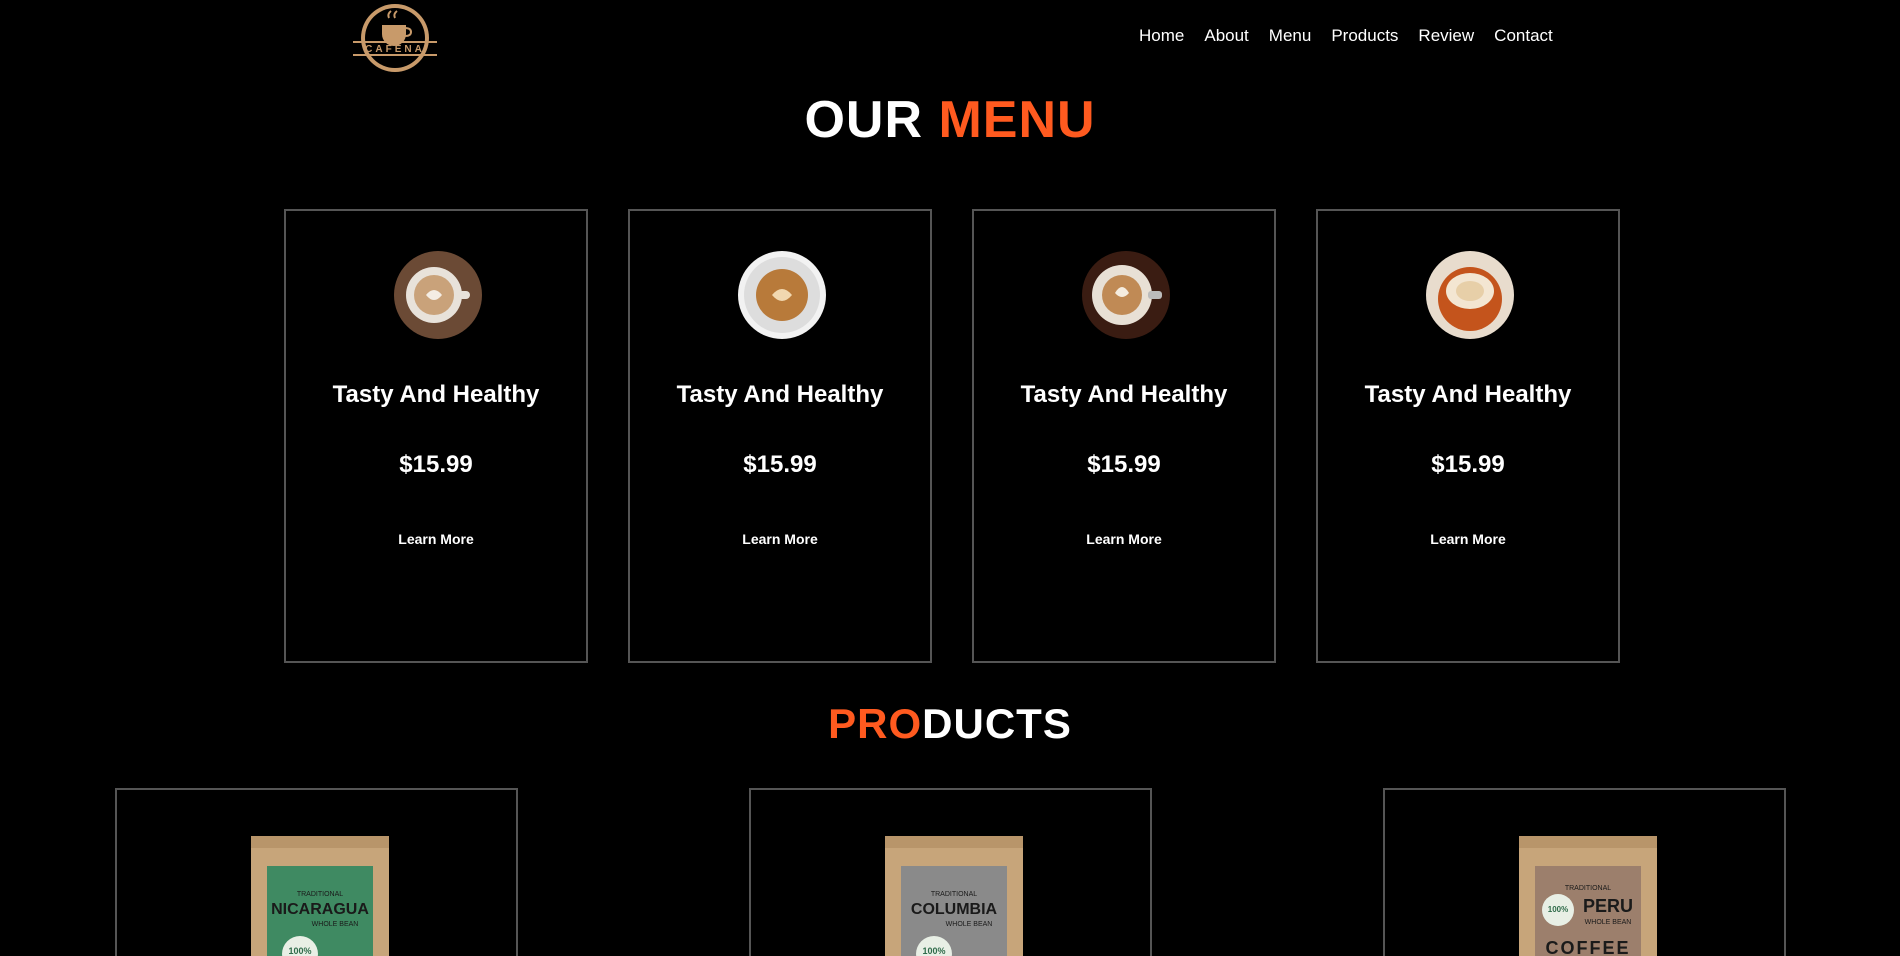 This screenshot has width=1900, height=956. What do you see at coordinates (1608, 906) in the screenshot?
I see `svg-text: PERU` at bounding box center [1608, 906].